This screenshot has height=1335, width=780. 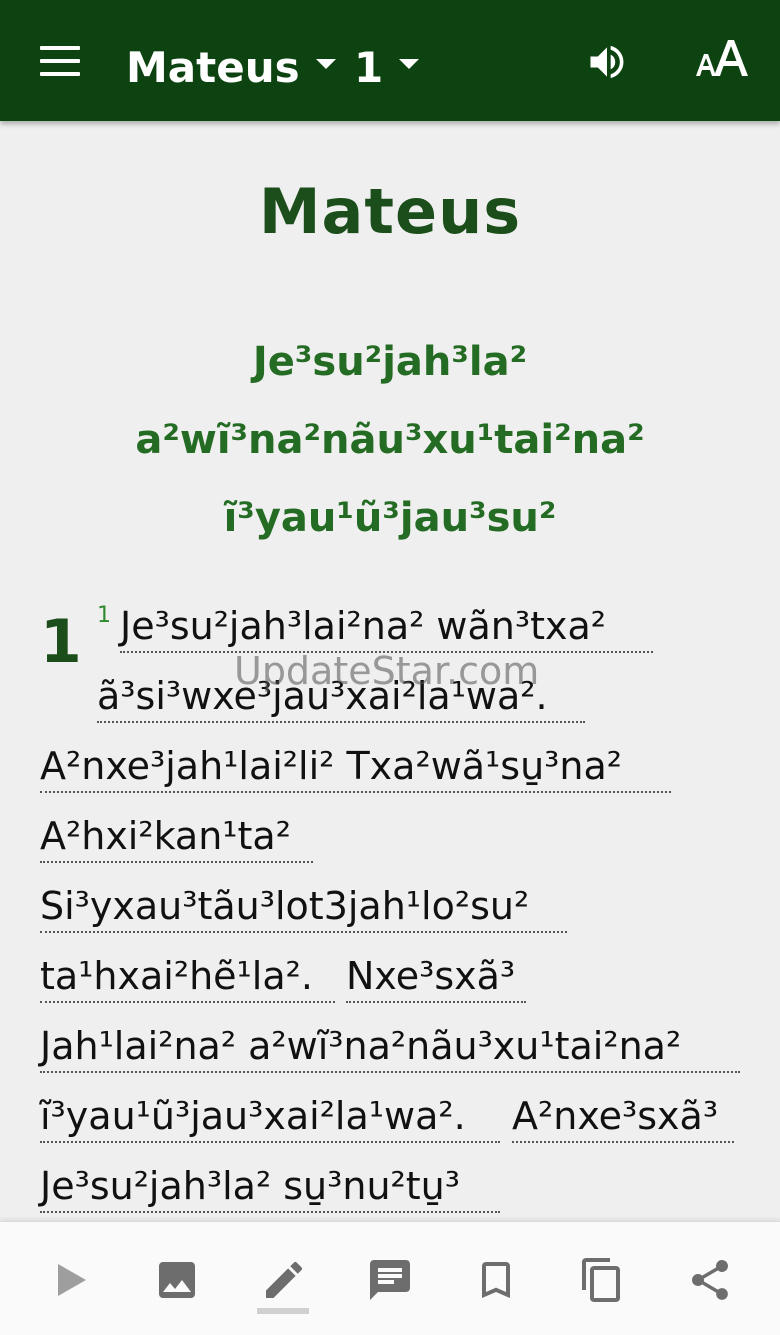 What do you see at coordinates (283, 1311) in the screenshot?
I see `edit-highlight-bar` at bounding box center [283, 1311].